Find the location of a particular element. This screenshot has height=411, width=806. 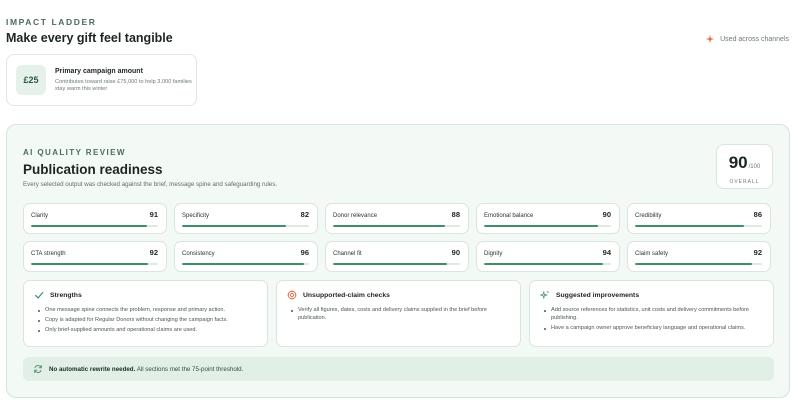

sparkles-icon is located at coordinates (545, 294).